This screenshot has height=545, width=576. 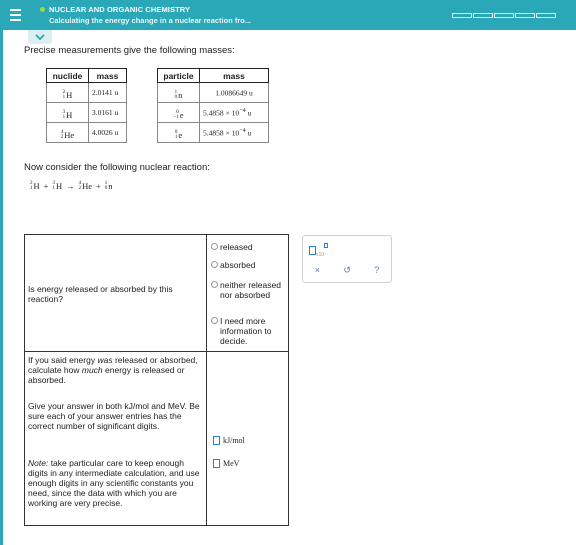 I want to click on particle-cell: 10n, so click(x=178, y=92).